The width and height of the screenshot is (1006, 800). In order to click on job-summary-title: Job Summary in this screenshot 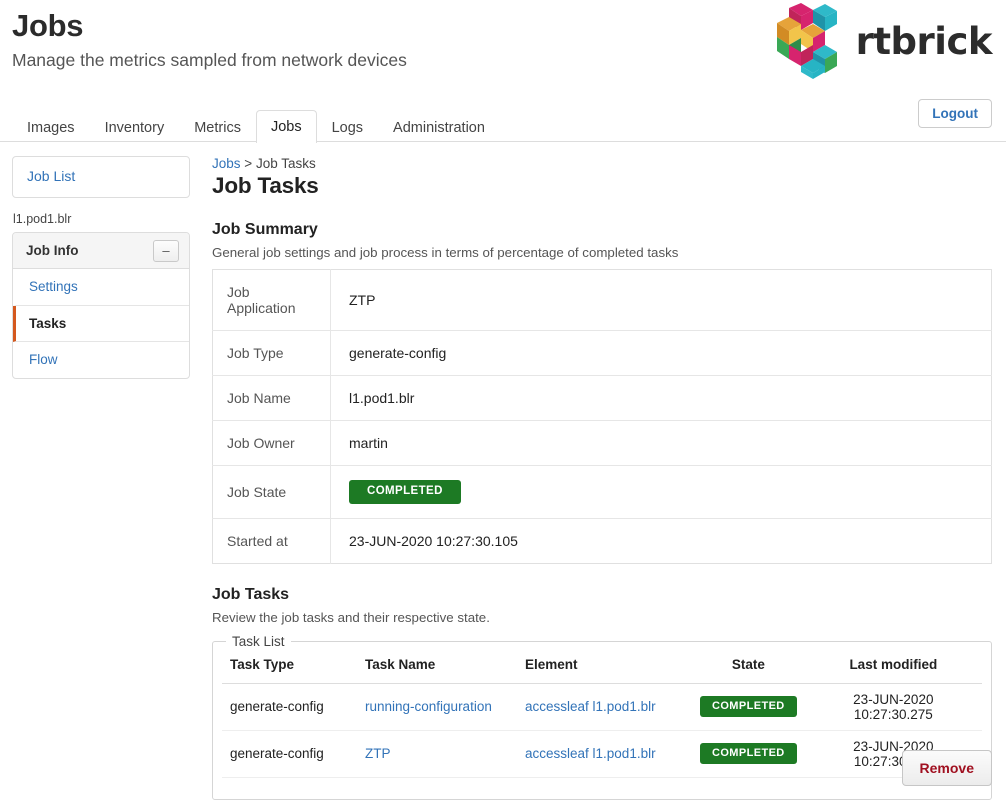, I will do `click(265, 229)`.